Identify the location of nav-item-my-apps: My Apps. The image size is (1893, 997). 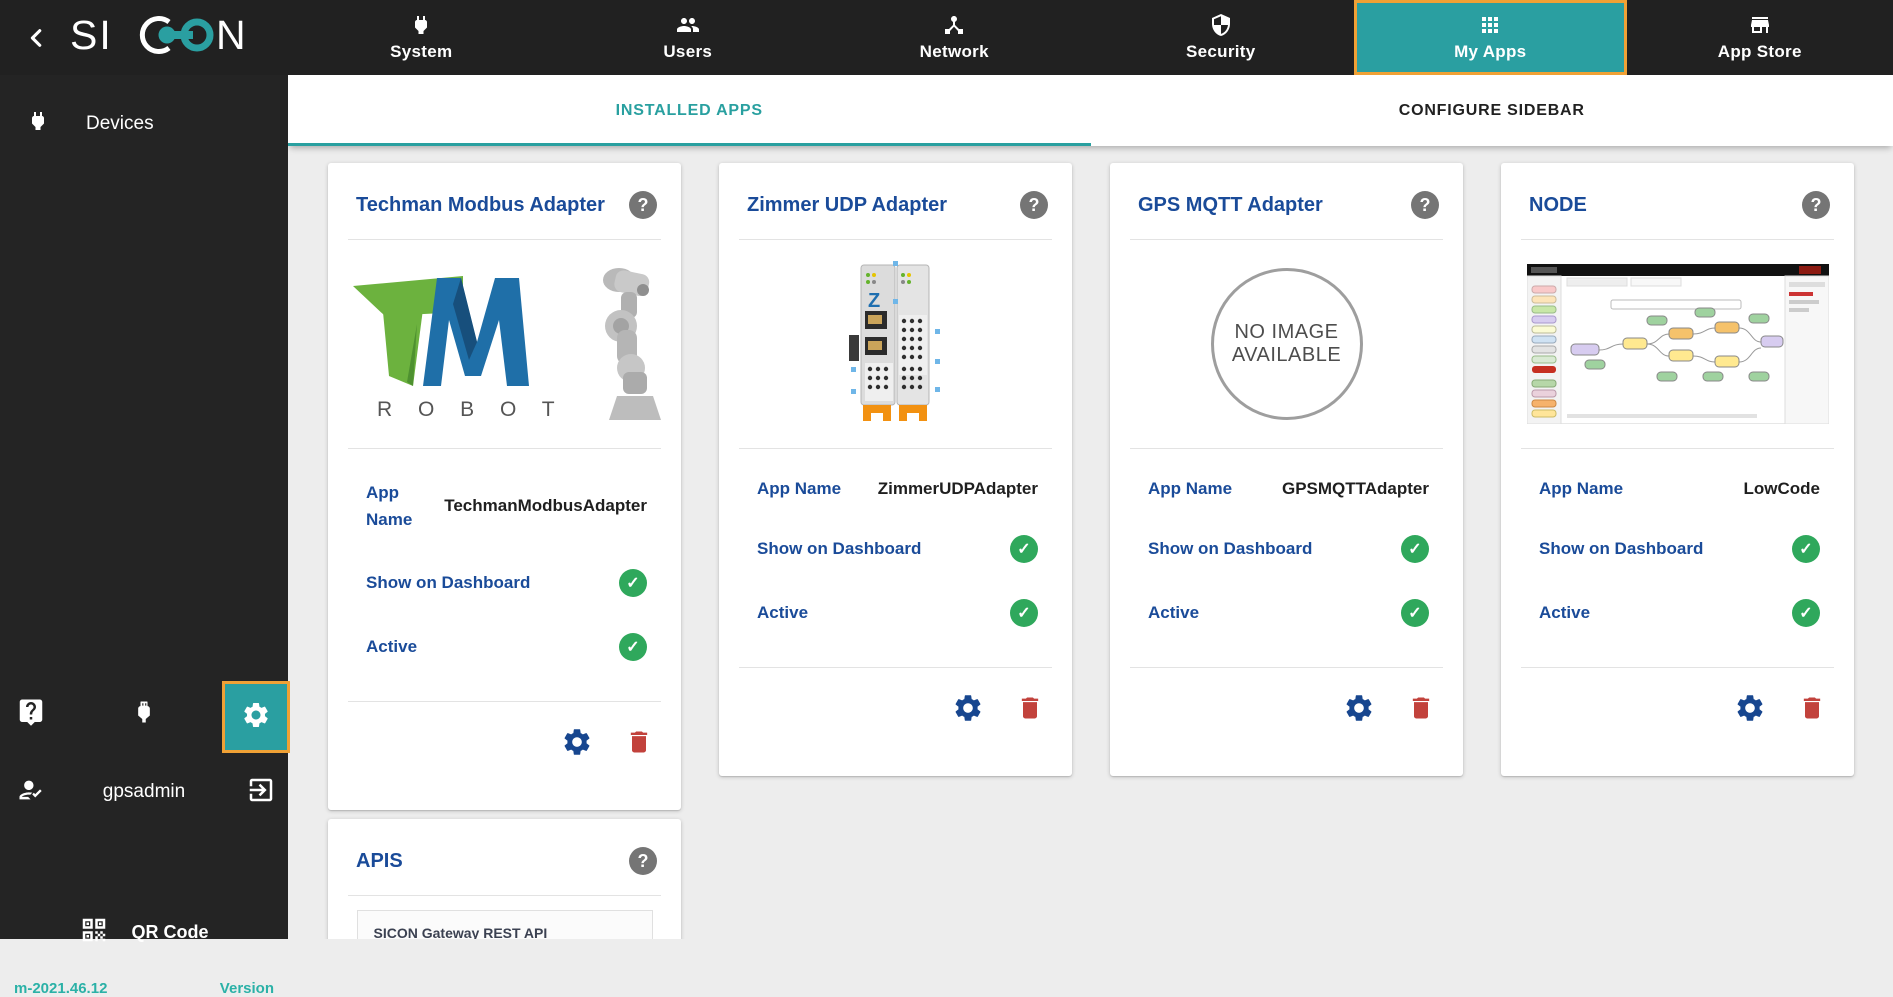
(1490, 37).